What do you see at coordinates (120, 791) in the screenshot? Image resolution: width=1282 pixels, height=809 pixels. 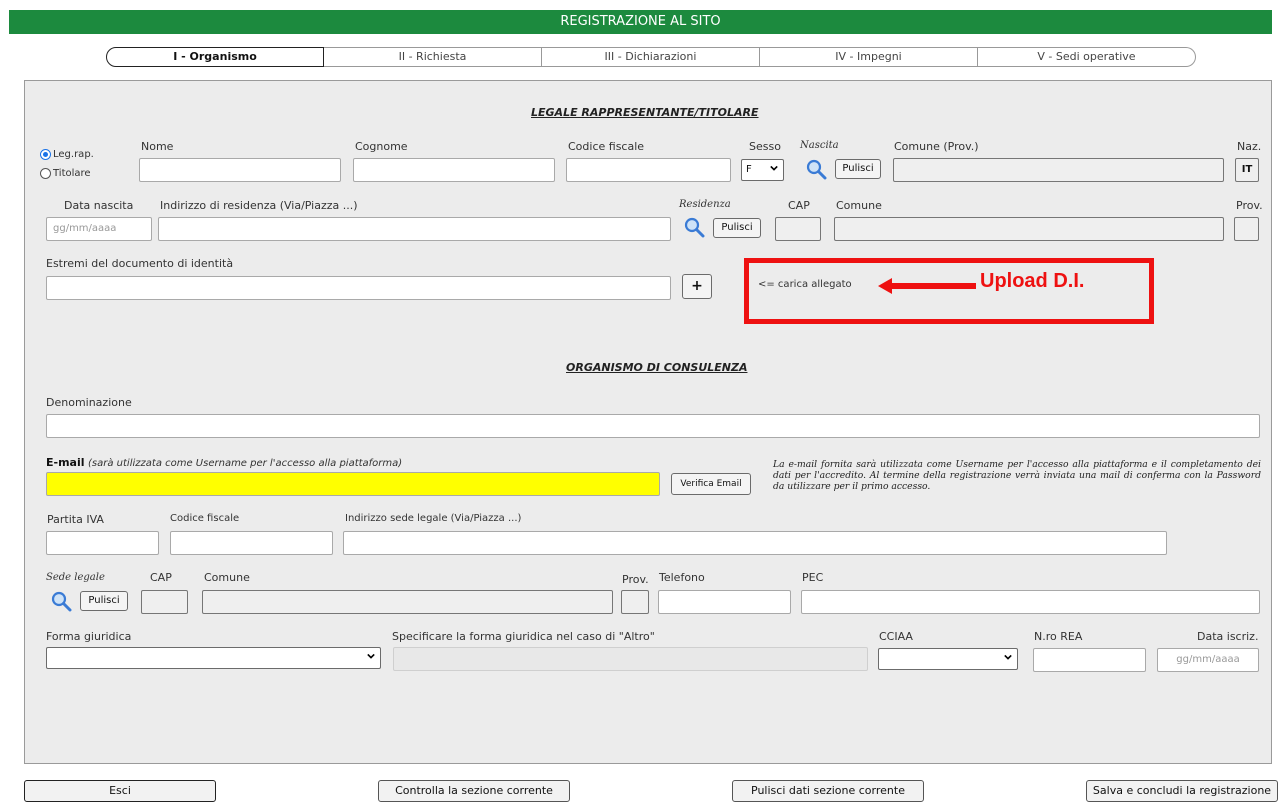 I see `esci-button: Esci` at bounding box center [120, 791].